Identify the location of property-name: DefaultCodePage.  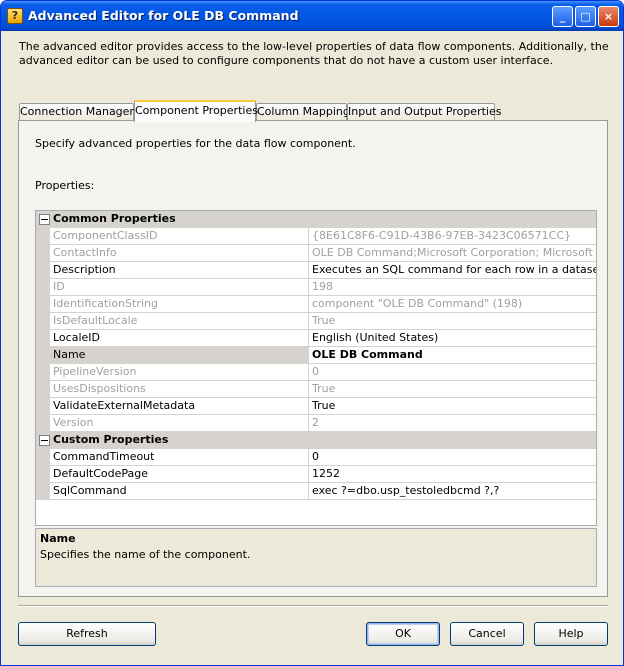
(179, 474).